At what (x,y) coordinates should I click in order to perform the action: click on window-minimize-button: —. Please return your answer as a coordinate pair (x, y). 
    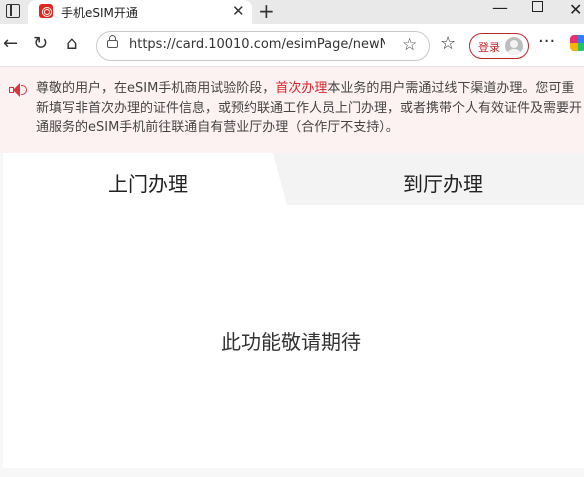
    Looking at the image, I should click on (500, 8).